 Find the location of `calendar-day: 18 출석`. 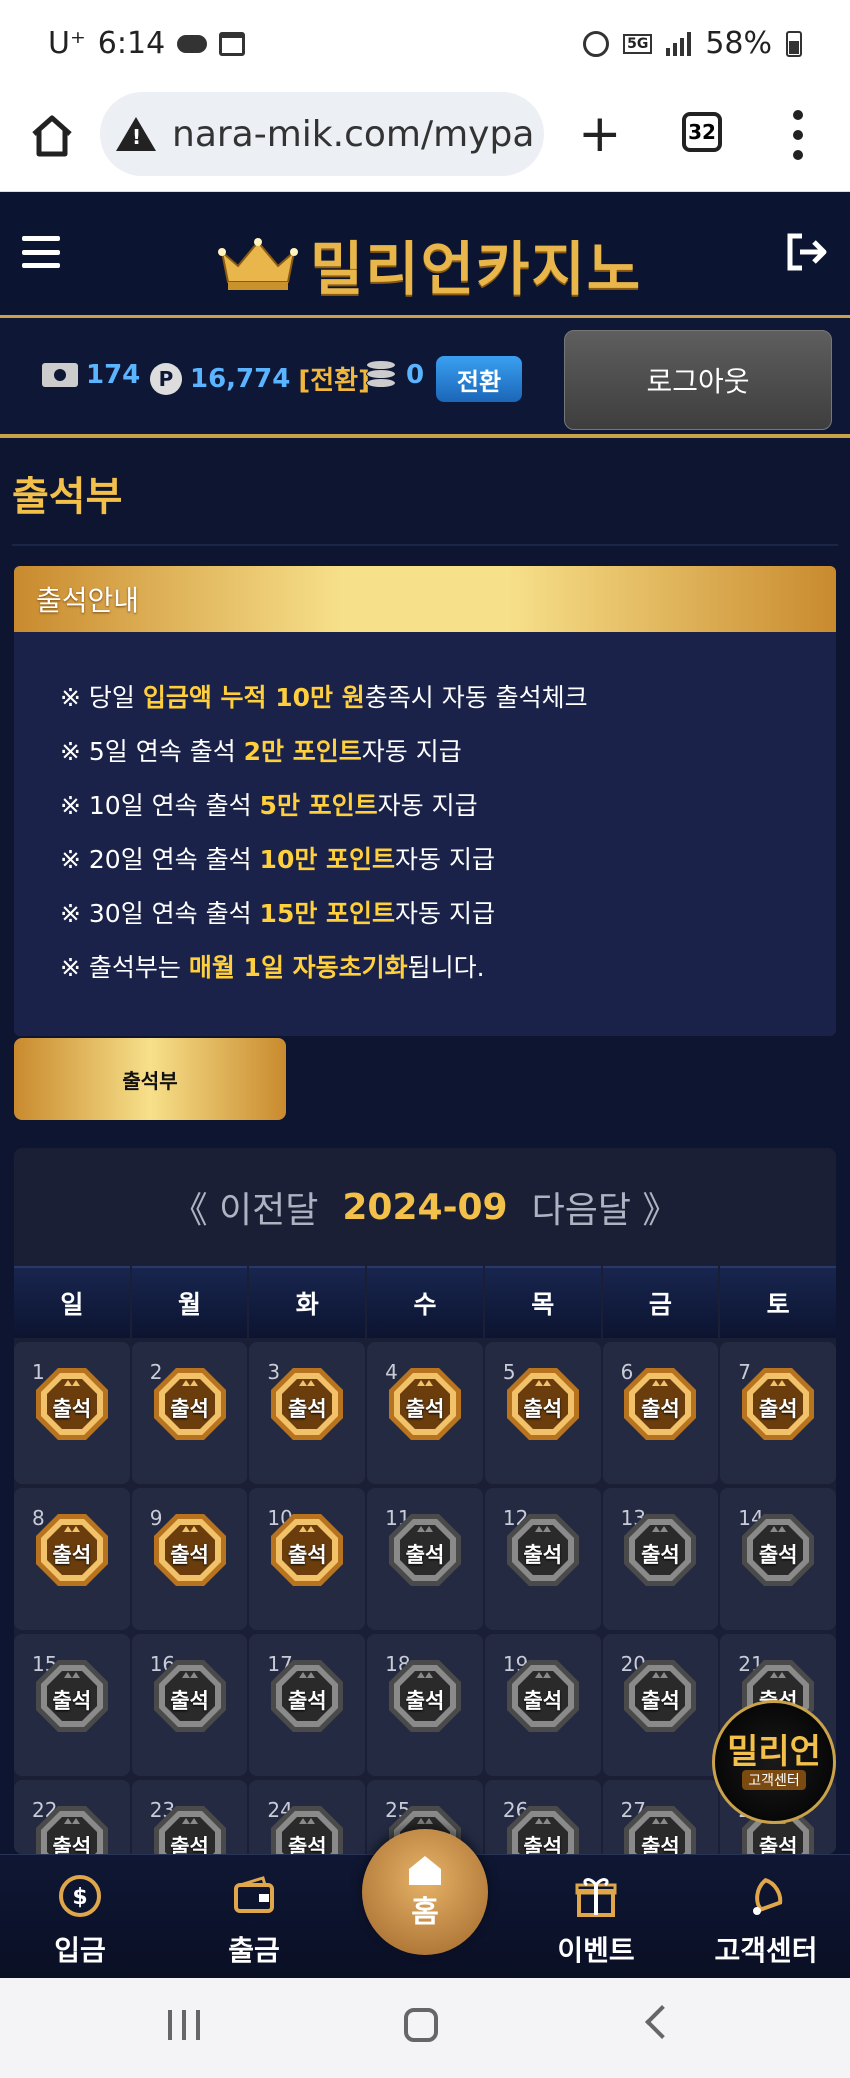

calendar-day: 18 출석 is located at coordinates (425, 1705).